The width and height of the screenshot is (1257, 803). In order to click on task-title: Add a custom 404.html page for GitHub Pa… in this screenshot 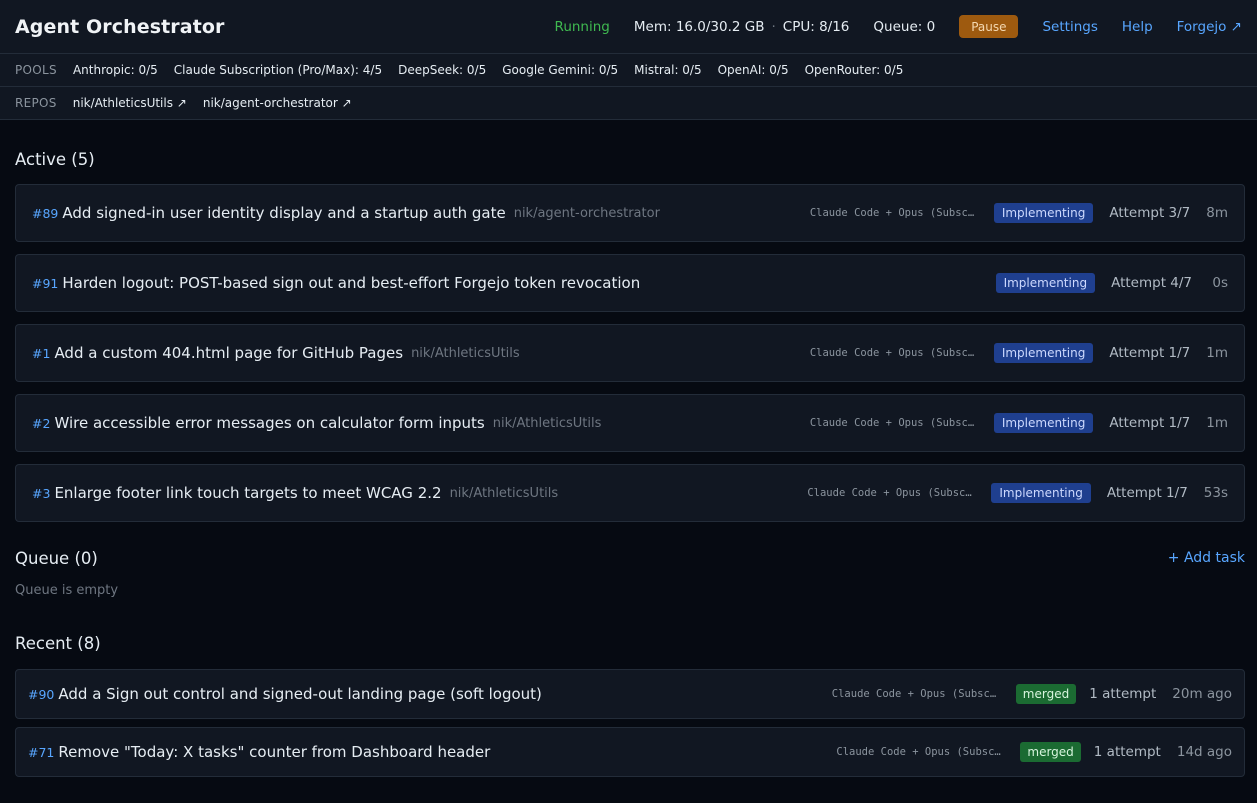, I will do `click(228, 353)`.